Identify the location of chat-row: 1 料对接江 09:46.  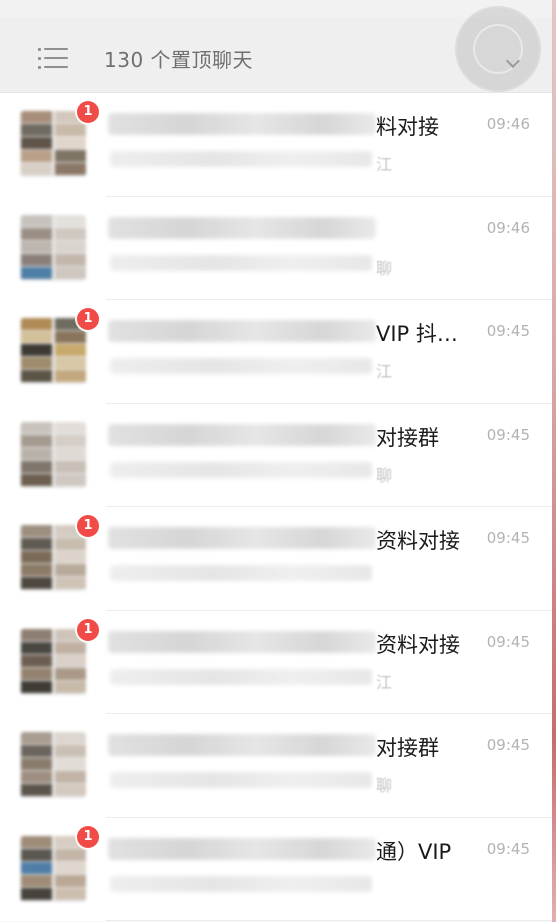
(276, 145).